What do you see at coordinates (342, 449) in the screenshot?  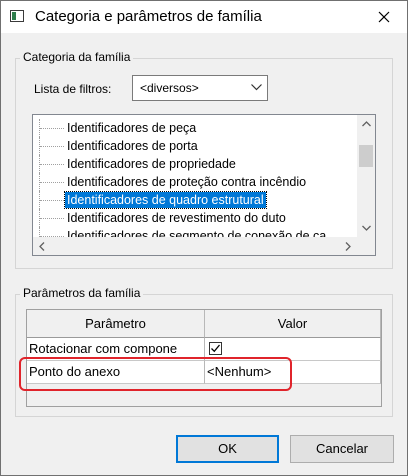 I see `cancel-button: Cancelar` at bounding box center [342, 449].